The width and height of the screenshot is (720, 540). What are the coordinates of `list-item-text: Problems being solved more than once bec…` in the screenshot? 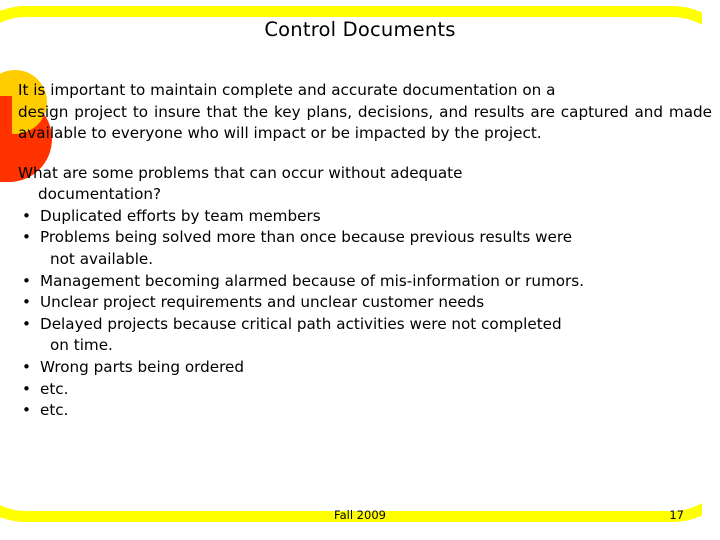 It's located at (306, 237).